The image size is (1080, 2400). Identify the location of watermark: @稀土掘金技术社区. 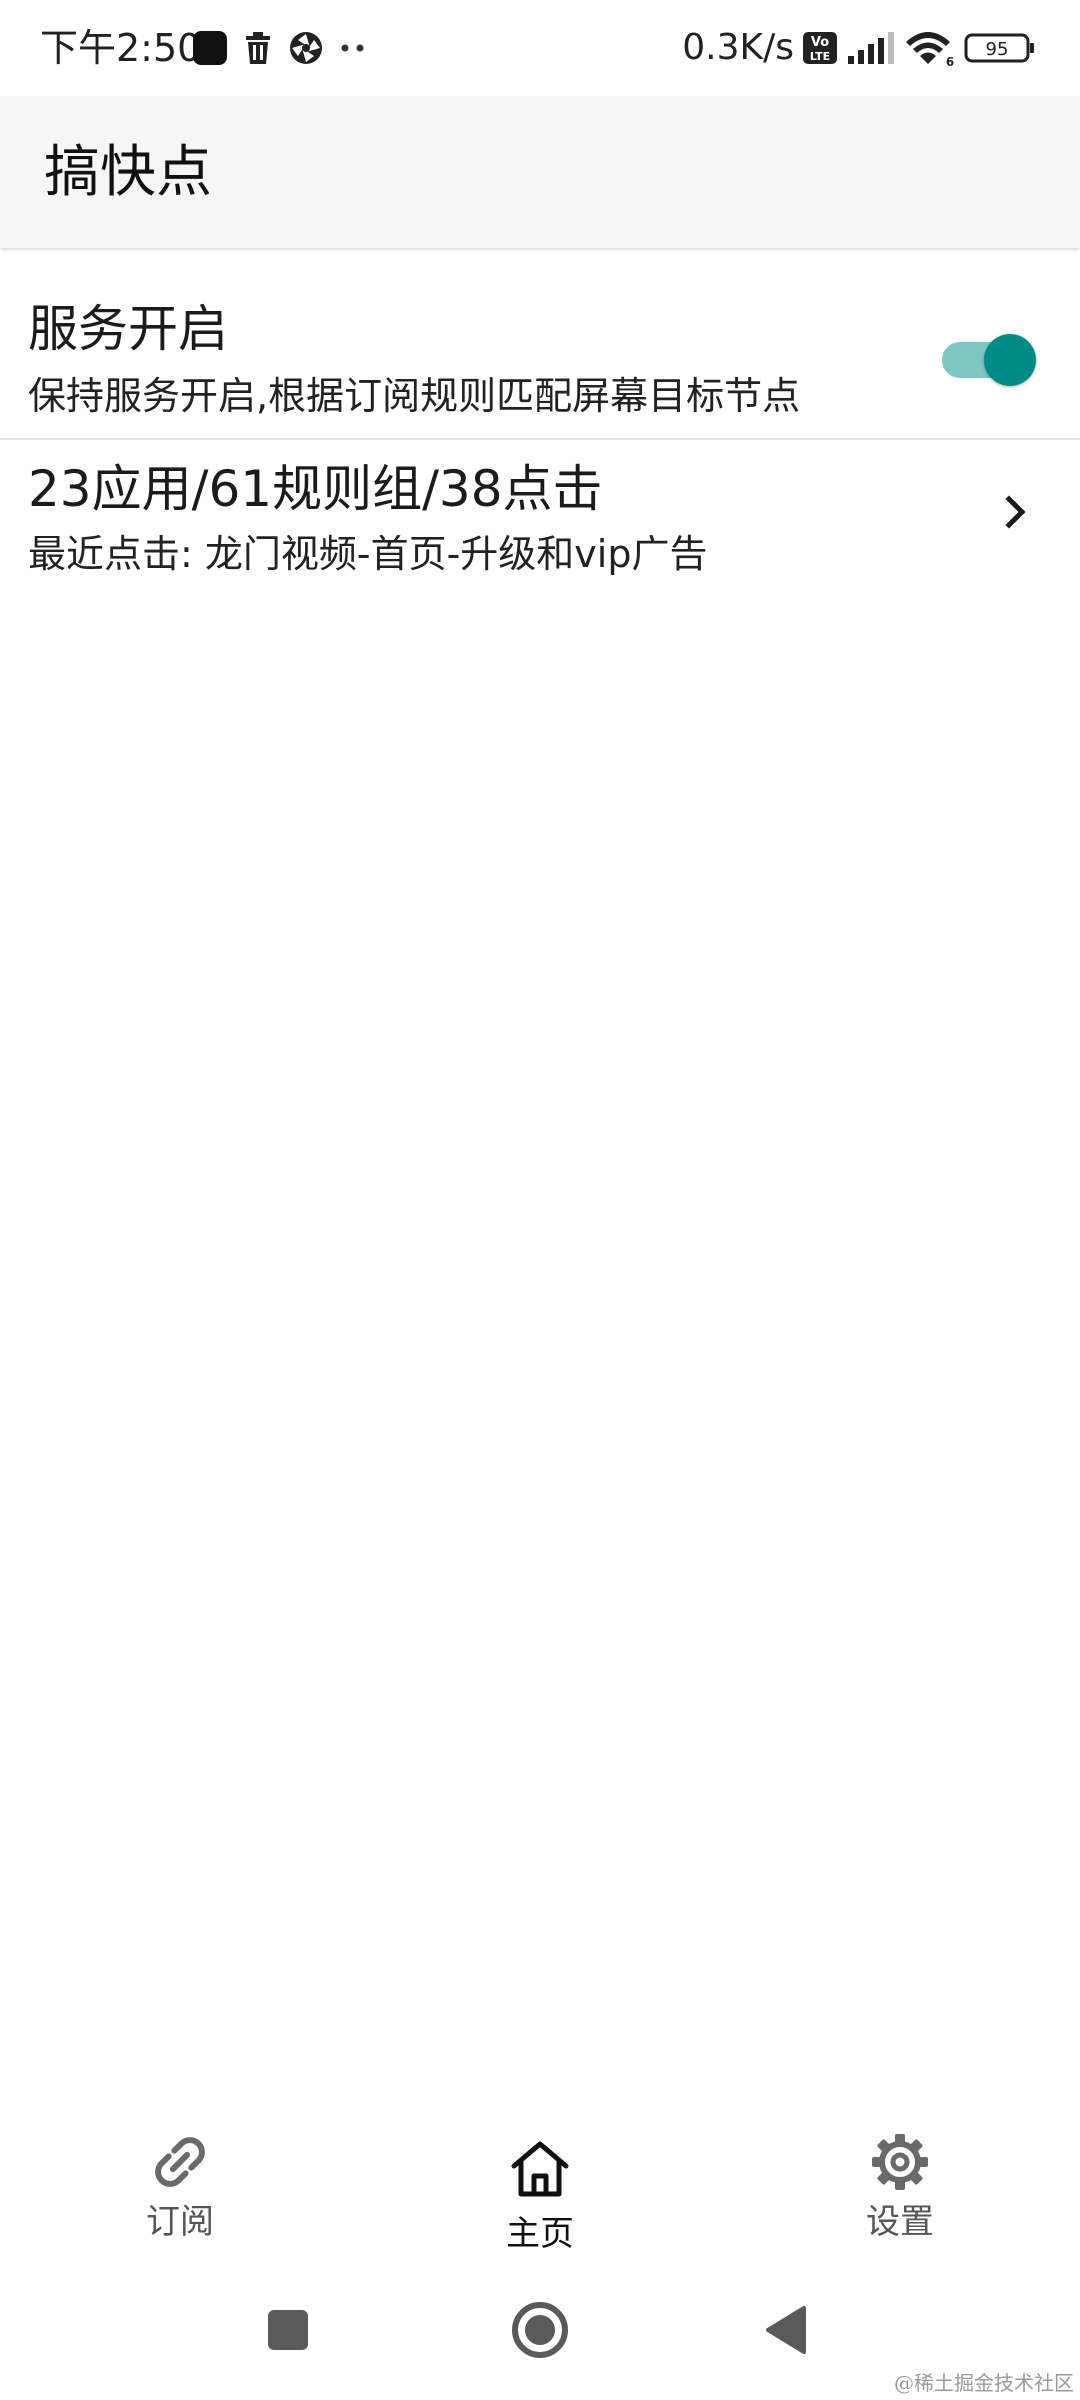
(984, 2383).